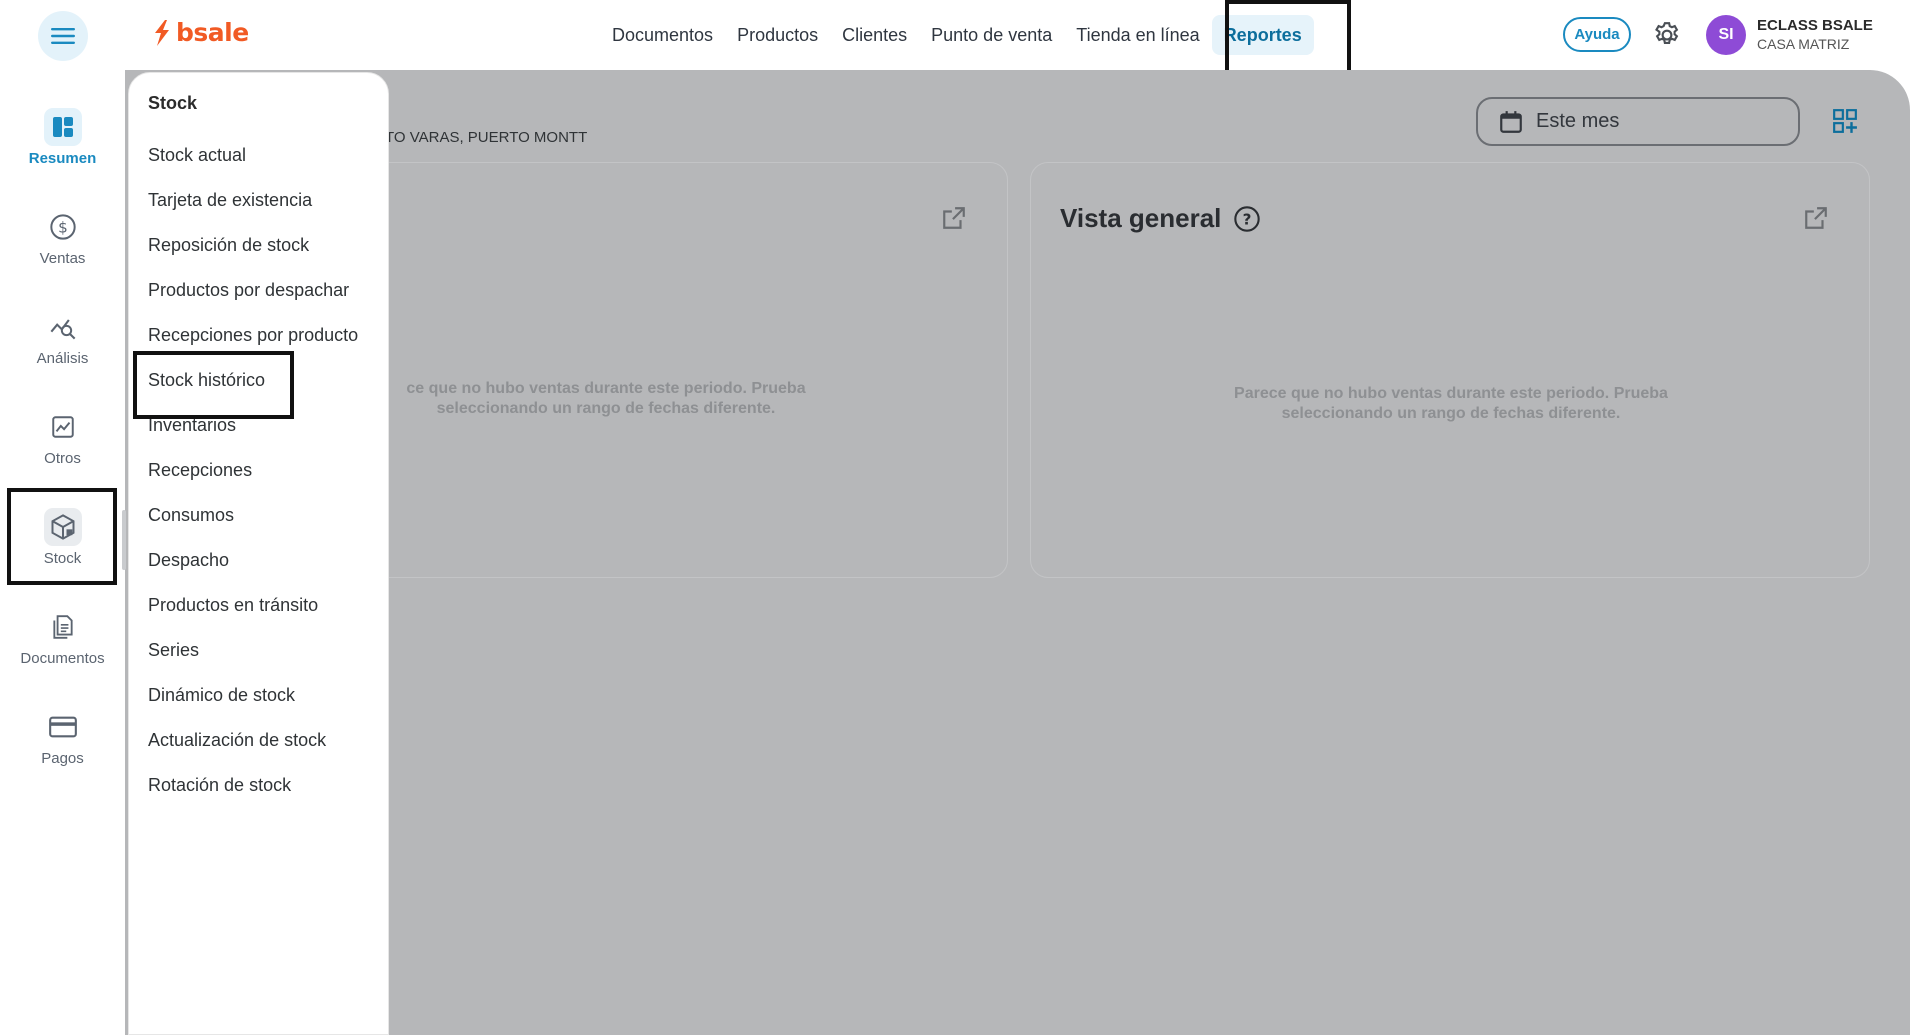 The width and height of the screenshot is (1910, 1035). Describe the element at coordinates (237, 740) in the screenshot. I see `menu-item-actualizacion-de-stock: Actualización de stock` at that location.